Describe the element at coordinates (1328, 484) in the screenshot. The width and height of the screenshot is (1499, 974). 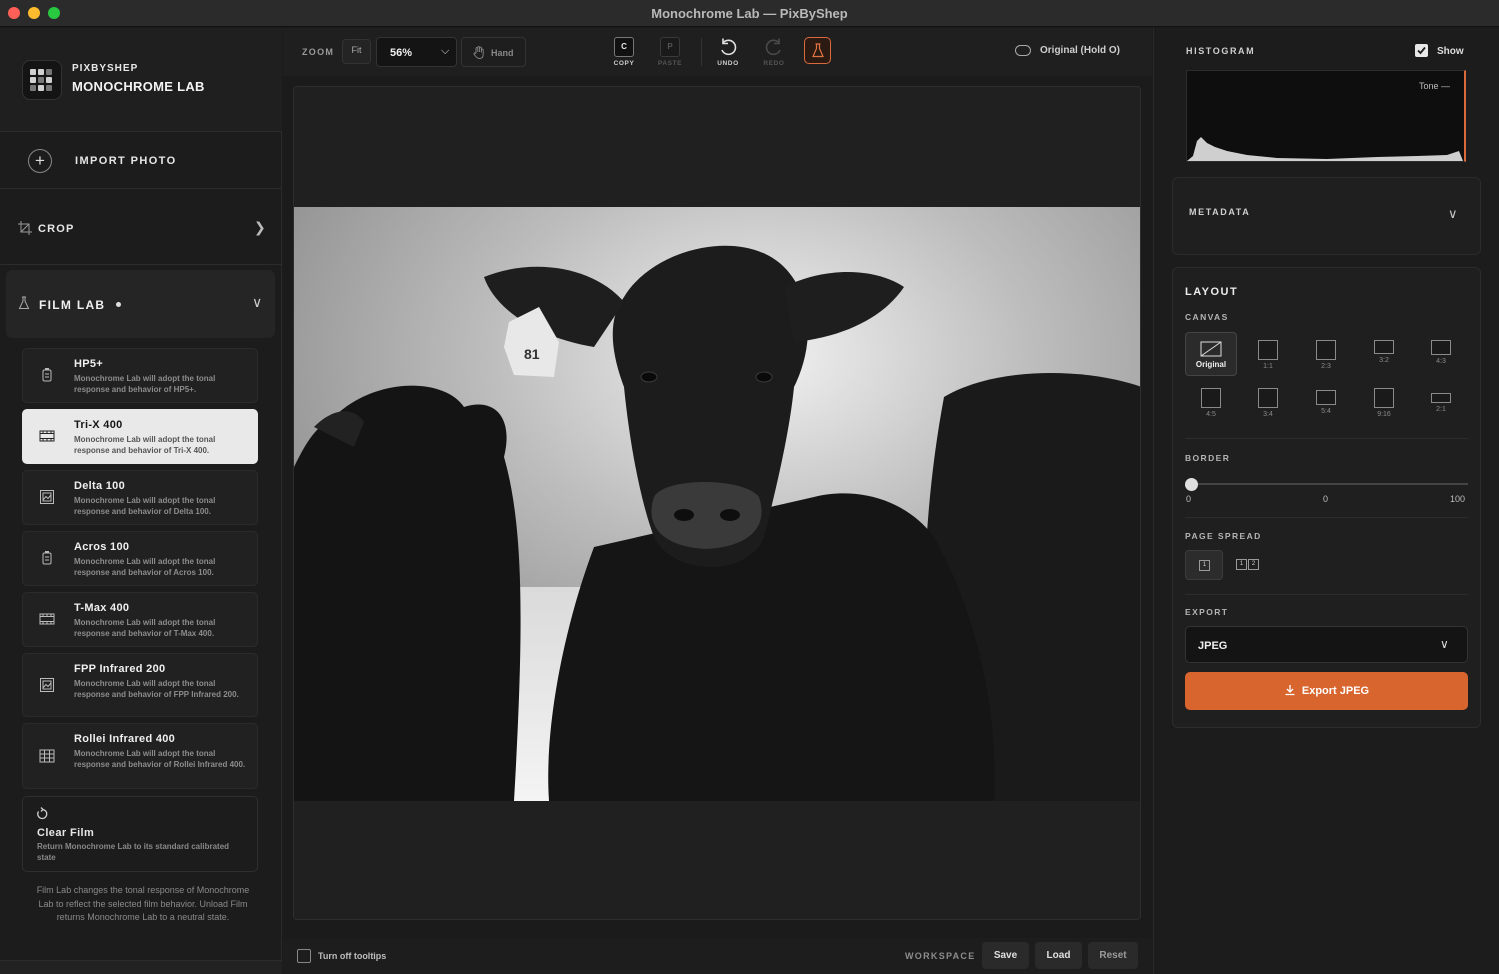
I see `border-slider-track` at that location.